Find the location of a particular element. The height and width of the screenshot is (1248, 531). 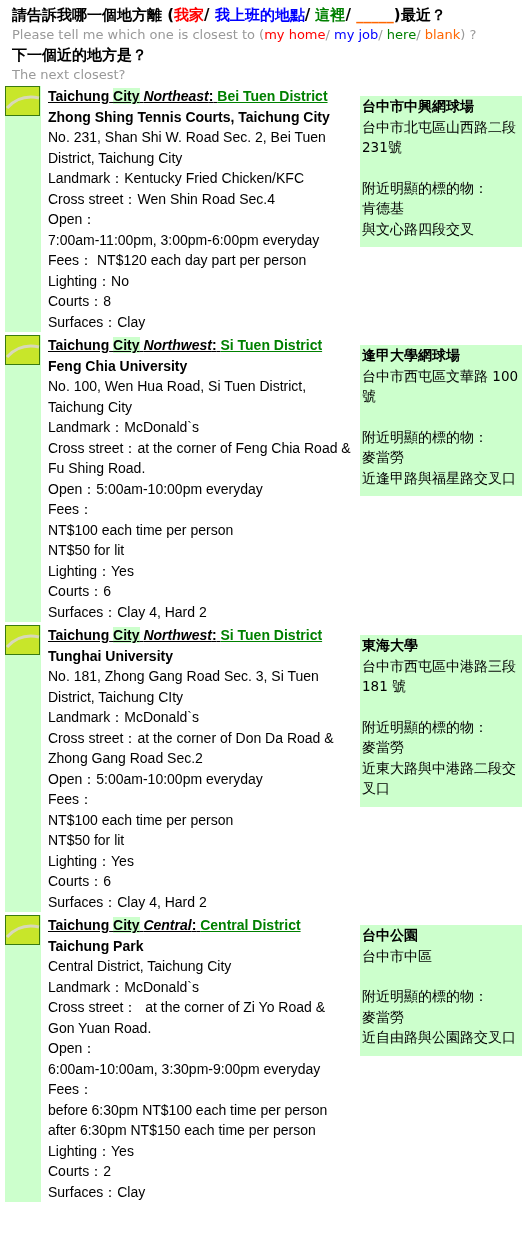

place-detail: Fees： NT$120 each day part per person is located at coordinates (178, 260).